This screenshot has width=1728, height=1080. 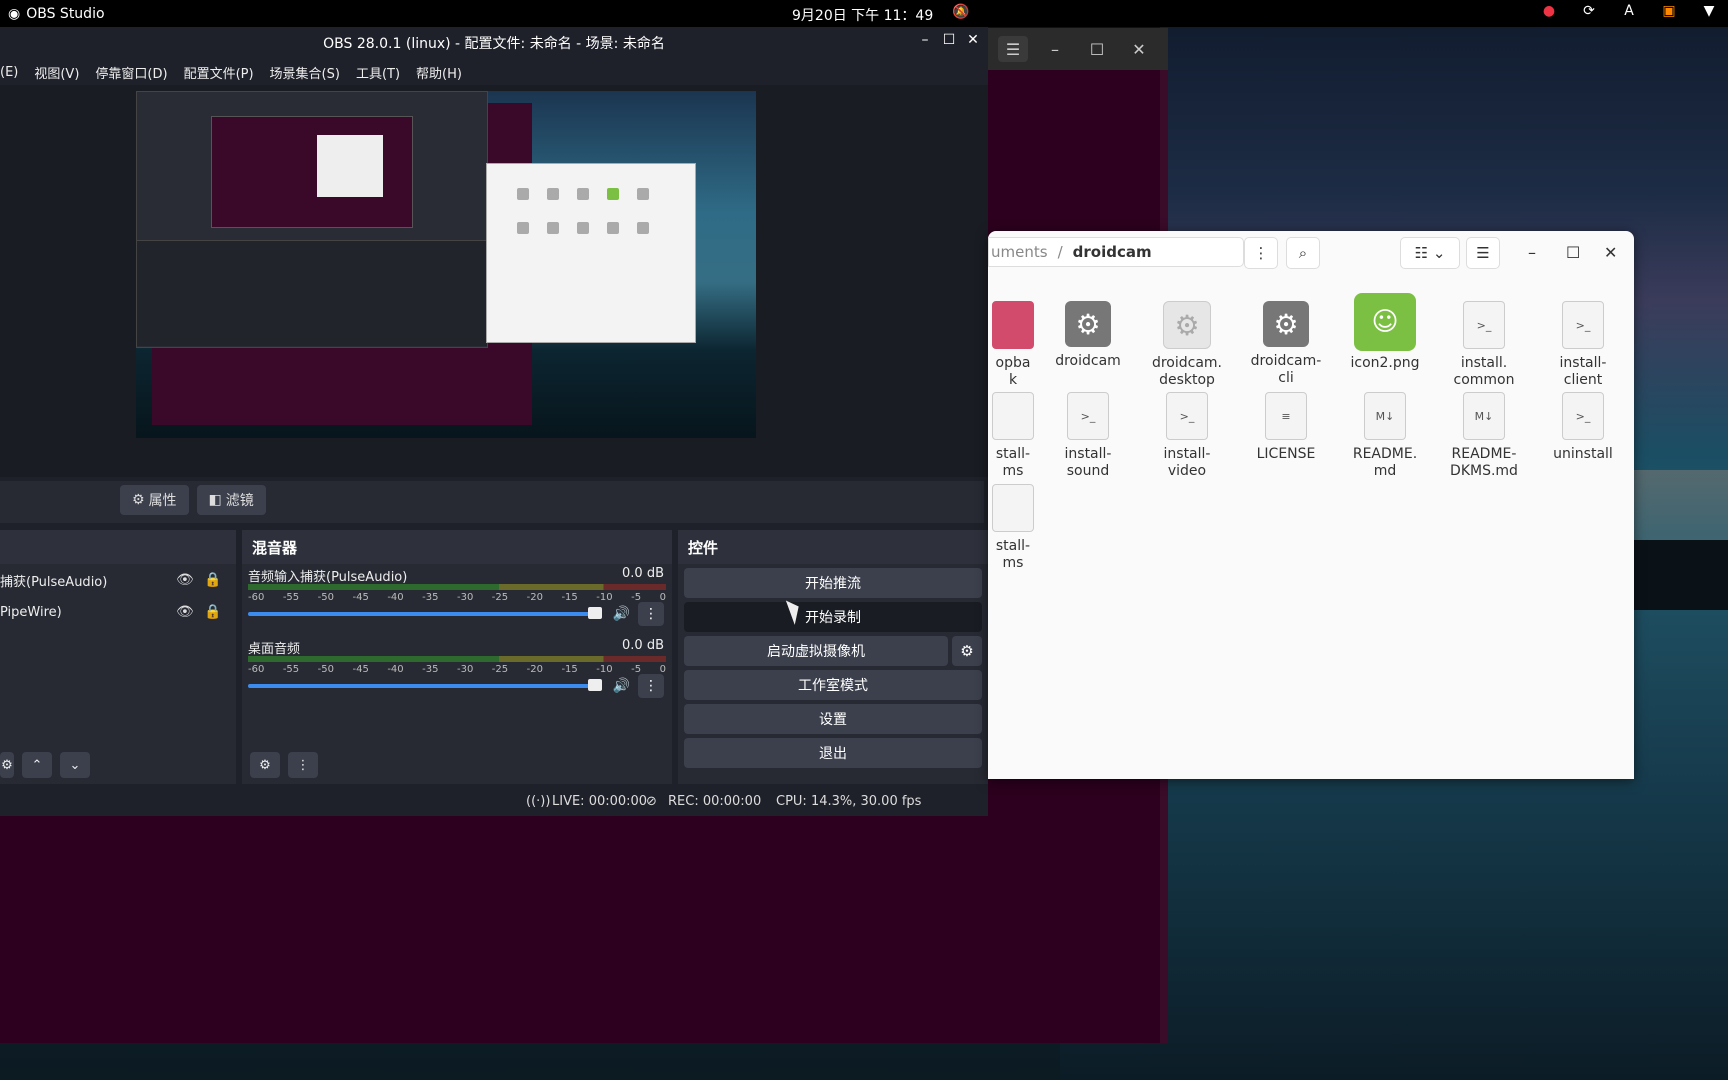 I want to click on start-virtual-camera-button: 启动虚拟摄像机, so click(x=816, y=651).